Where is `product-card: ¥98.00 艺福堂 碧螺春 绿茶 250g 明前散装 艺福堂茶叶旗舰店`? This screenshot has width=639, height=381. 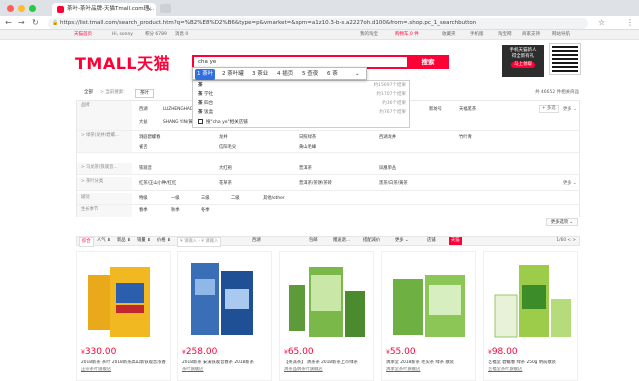
product-card: ¥98.00 艺福堂 碧螺春 绿茶 250g 明前散装 艺福堂茶叶旗舰店 is located at coordinates (530, 316).